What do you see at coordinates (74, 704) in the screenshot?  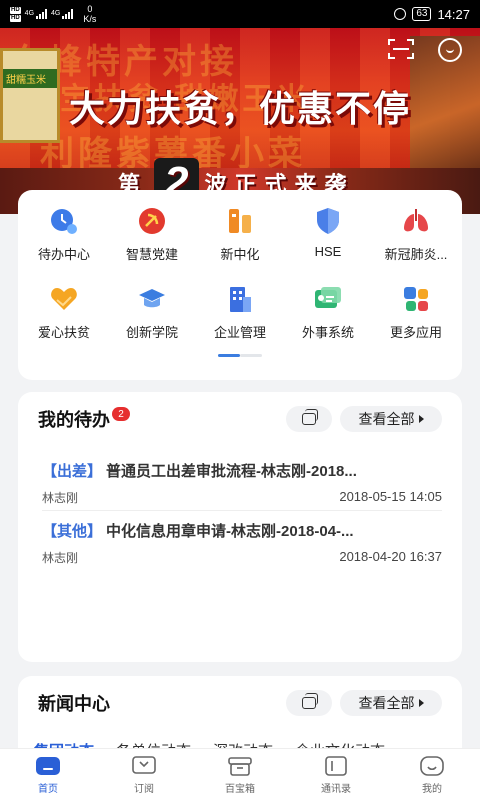 I see `news-title: 新闻中心` at bounding box center [74, 704].